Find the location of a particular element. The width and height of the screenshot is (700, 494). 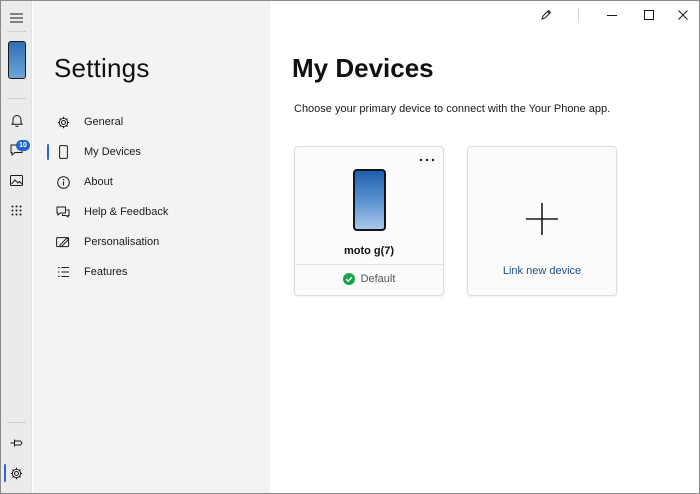

close-button is located at coordinates (682, 15).